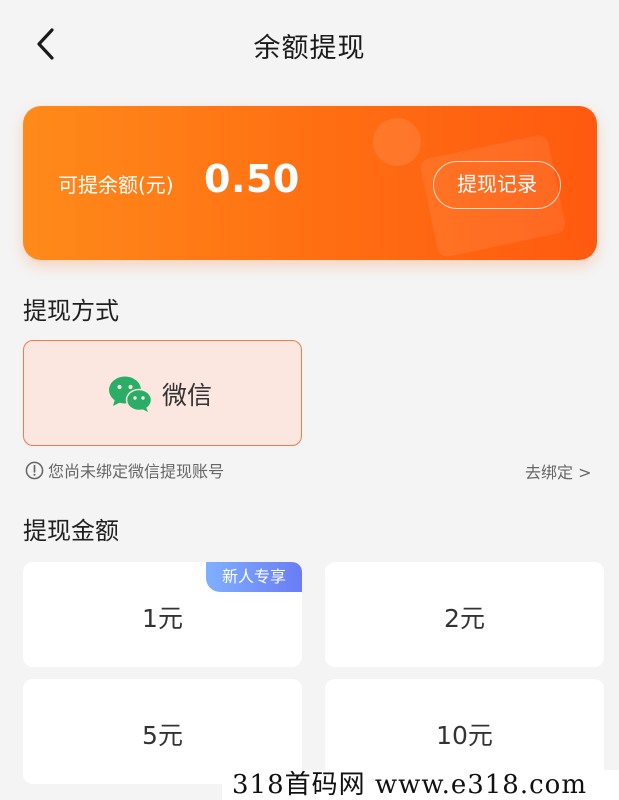 The image size is (619, 800). I want to click on amount-section-title: 提现金额, so click(71, 531).